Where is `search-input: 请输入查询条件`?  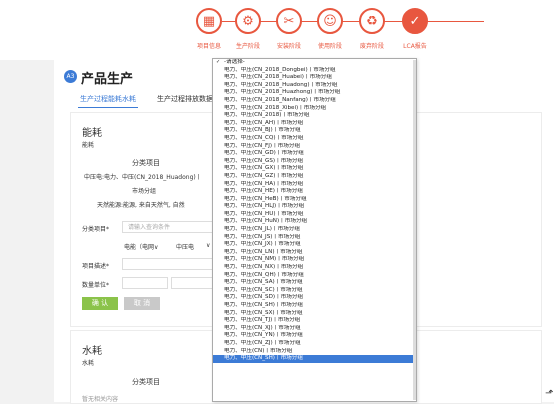
search-input: 请输入查询条件 is located at coordinates (168, 227).